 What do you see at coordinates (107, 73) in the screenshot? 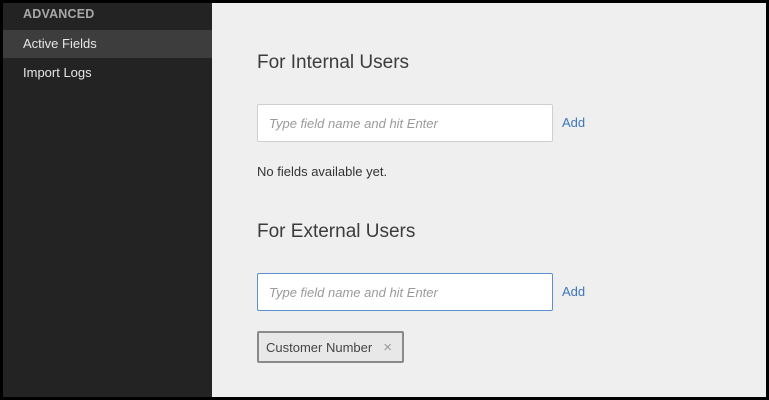
I see `sidebar-item-import-logs: Import Logs` at bounding box center [107, 73].